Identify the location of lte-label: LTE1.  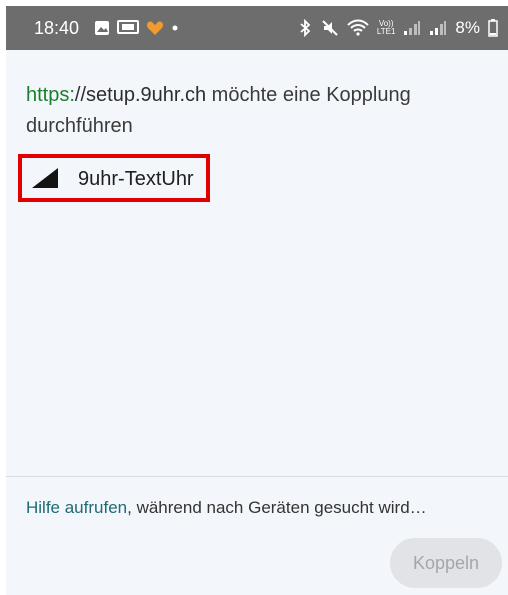
(386, 31).